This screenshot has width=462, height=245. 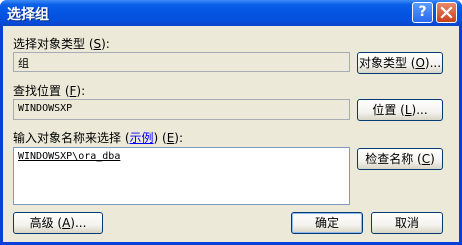 What do you see at coordinates (98, 138) in the screenshot?
I see `object-names-label: 输入对象名称来选择 (示例) (E):` at bounding box center [98, 138].